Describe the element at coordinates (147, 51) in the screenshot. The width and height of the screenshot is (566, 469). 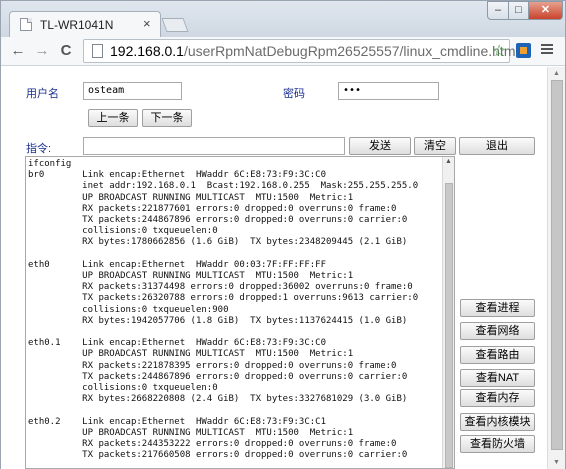
I see `url-host: 192.168.0.1` at that location.